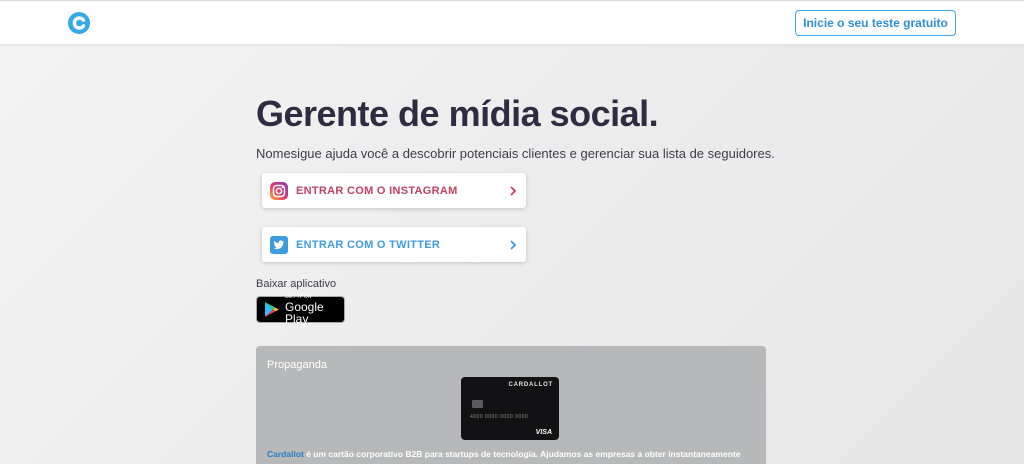  I want to click on google-play-icon, so click(272, 309).